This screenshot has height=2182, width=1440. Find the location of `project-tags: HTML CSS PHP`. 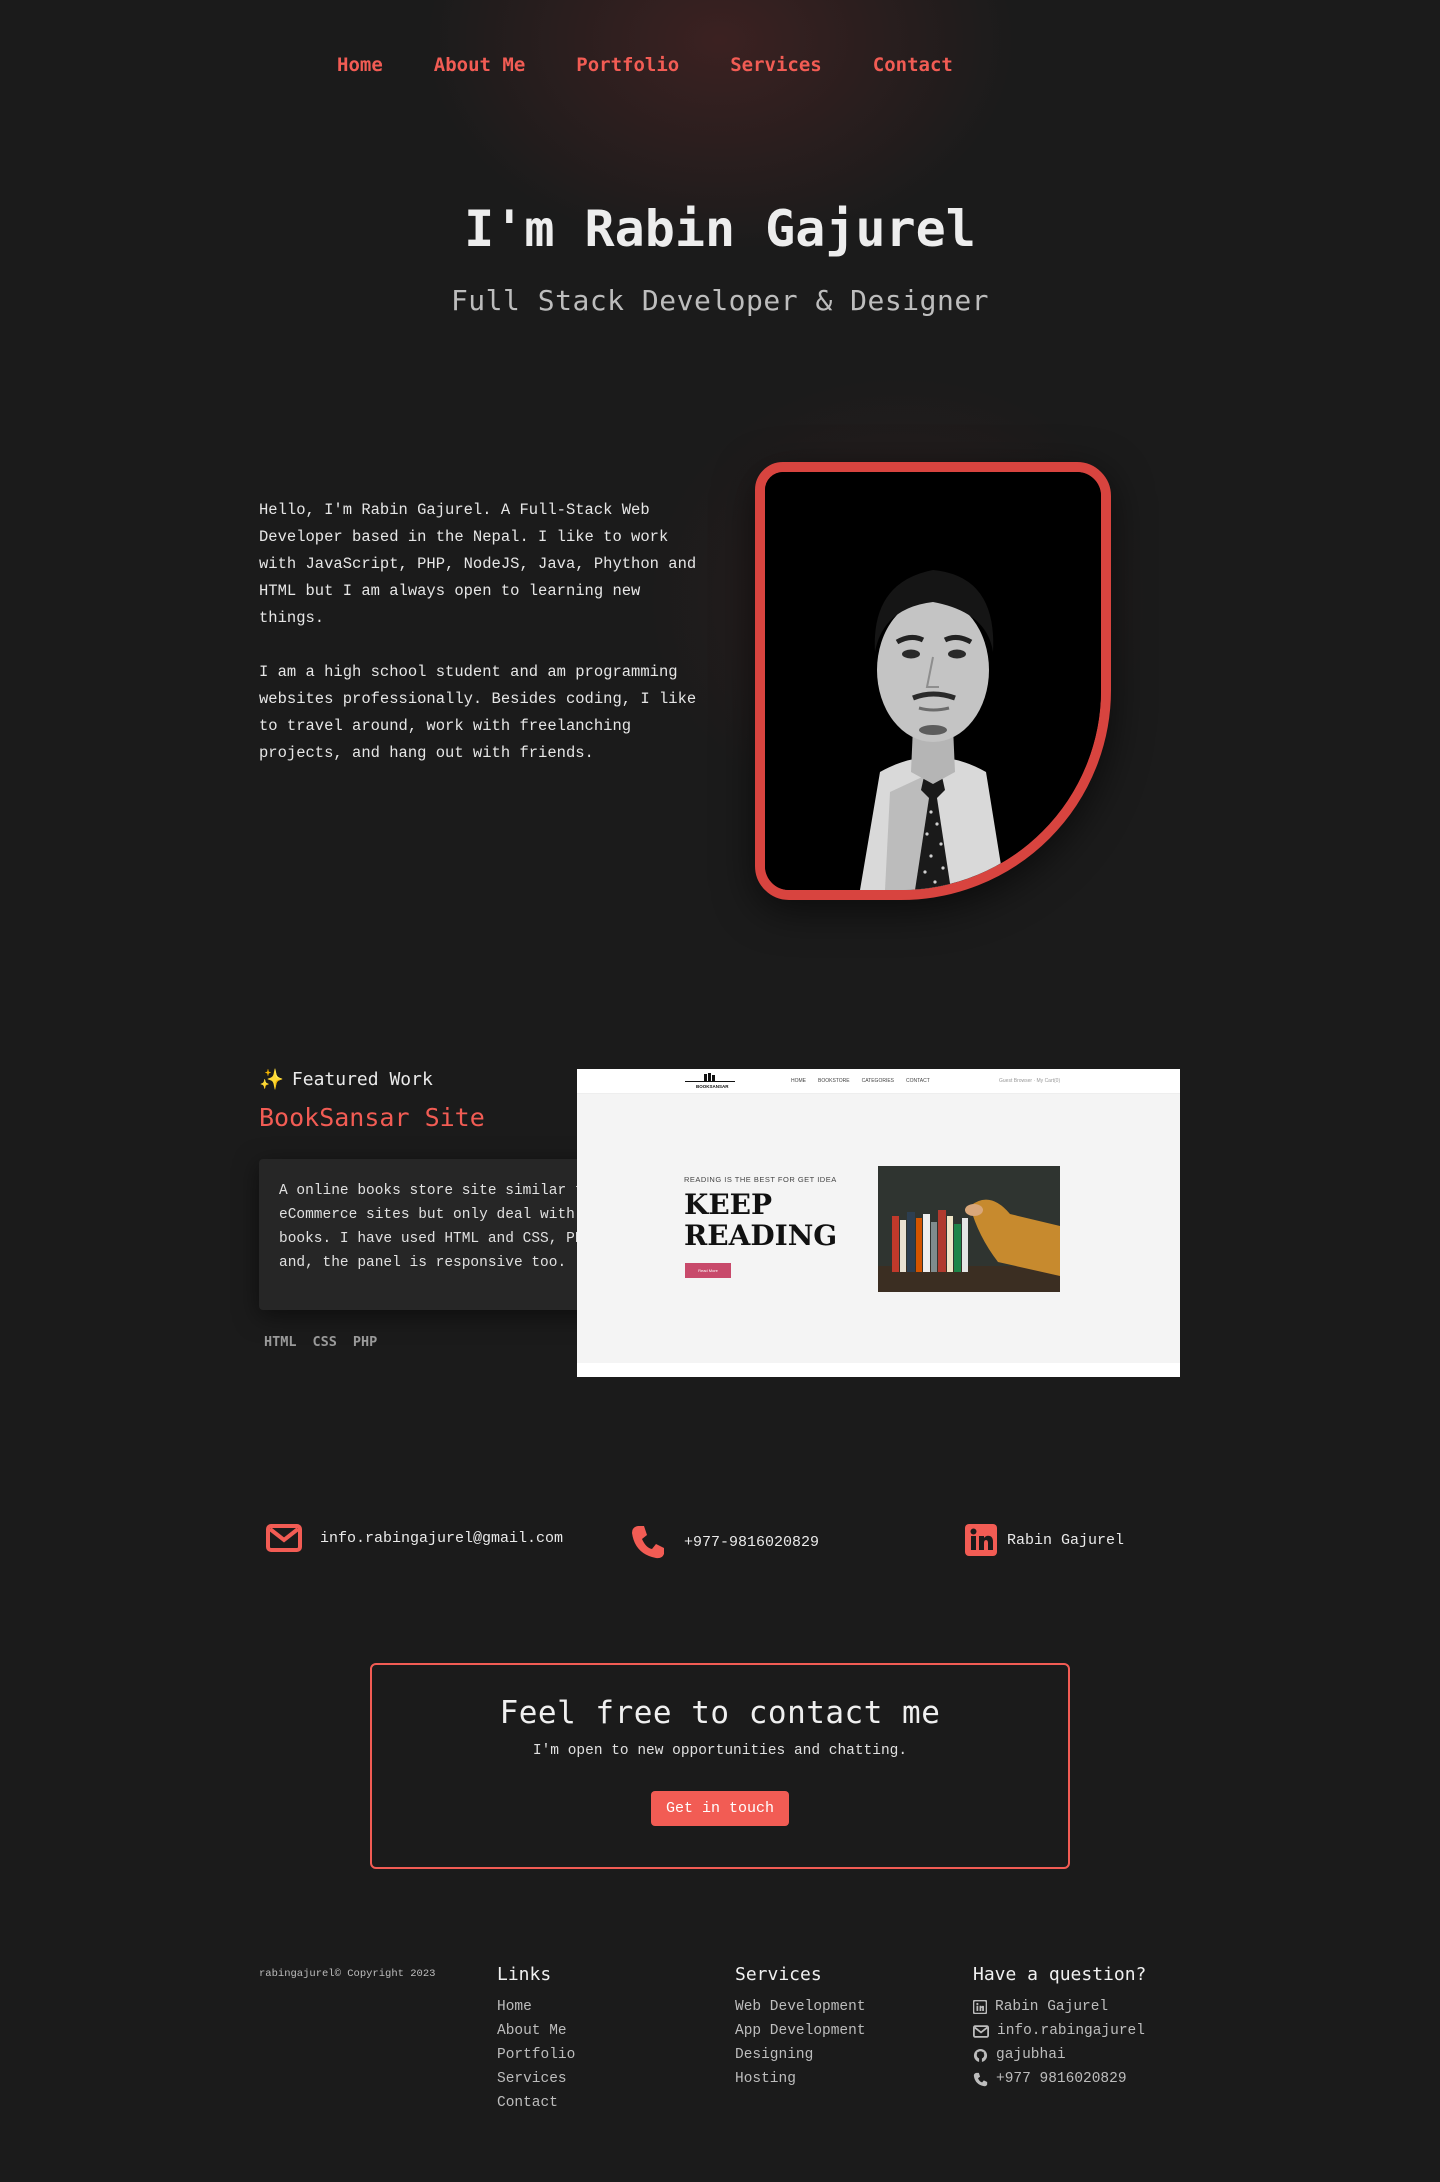

project-tags: HTML CSS PHP is located at coordinates (320, 1342).